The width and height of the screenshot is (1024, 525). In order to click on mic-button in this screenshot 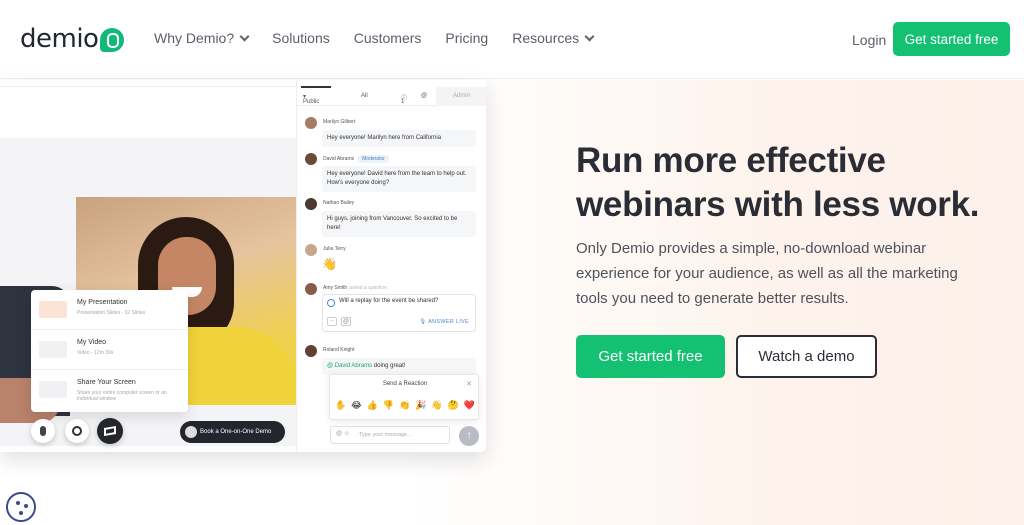, I will do `click(43, 431)`.